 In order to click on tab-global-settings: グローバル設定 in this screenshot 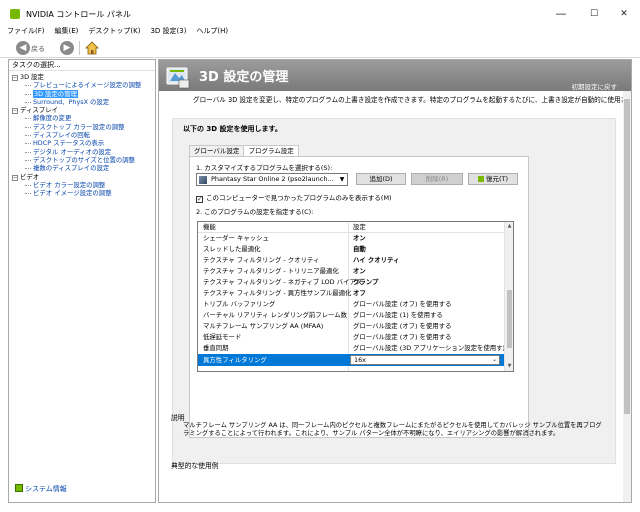, I will do `click(217, 150)`.